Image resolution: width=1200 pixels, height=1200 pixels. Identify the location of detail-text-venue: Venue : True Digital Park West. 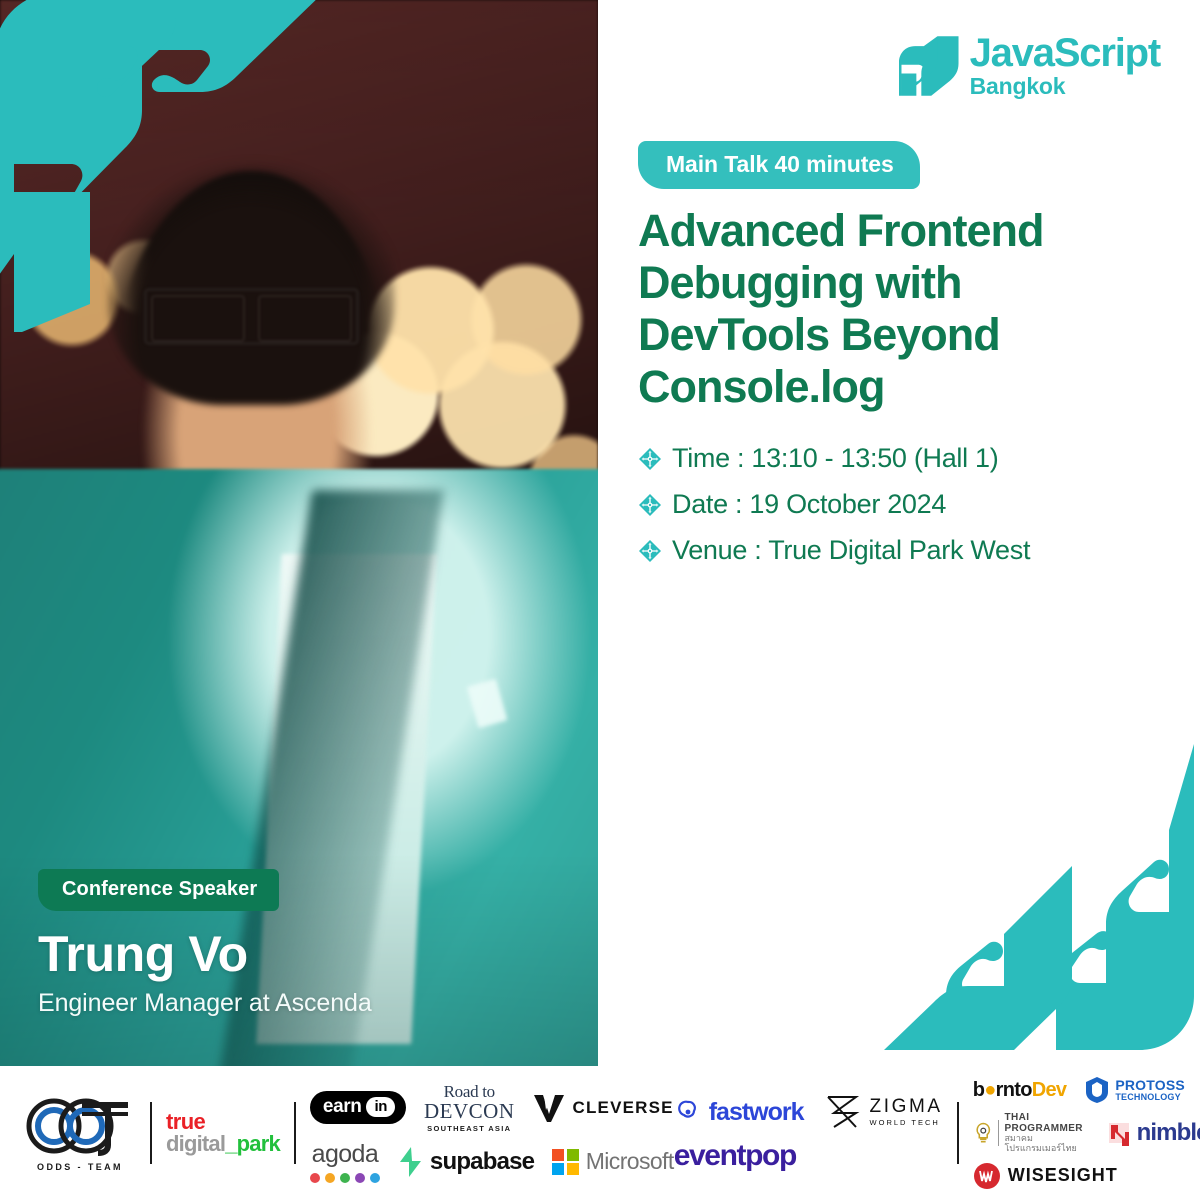
(851, 550).